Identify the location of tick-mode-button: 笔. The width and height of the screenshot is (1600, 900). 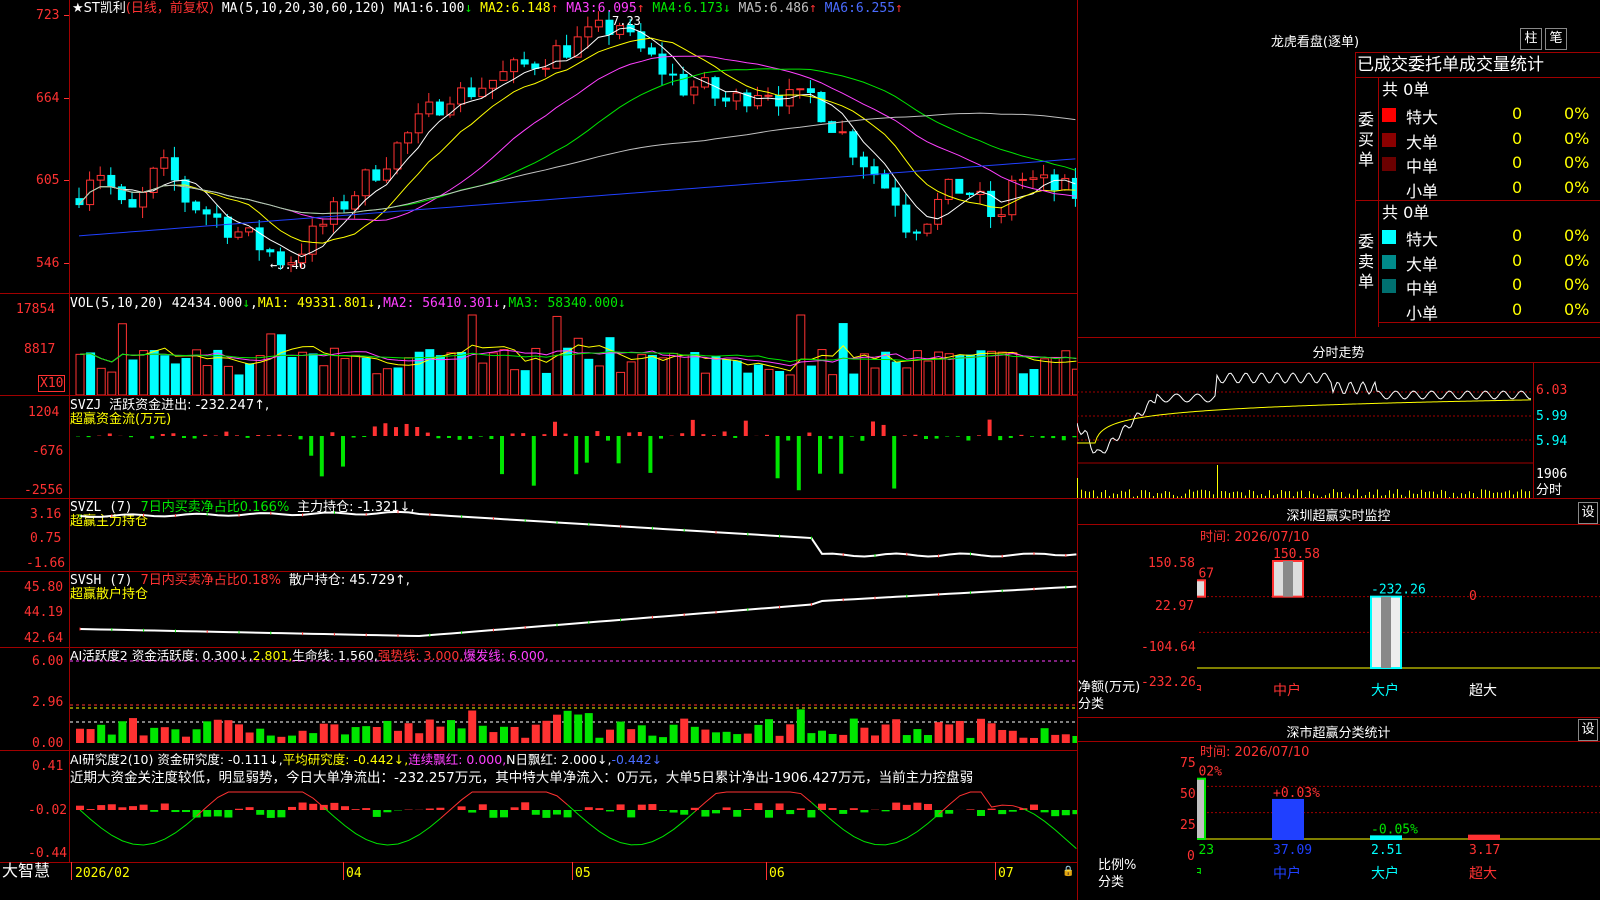
(1556, 39).